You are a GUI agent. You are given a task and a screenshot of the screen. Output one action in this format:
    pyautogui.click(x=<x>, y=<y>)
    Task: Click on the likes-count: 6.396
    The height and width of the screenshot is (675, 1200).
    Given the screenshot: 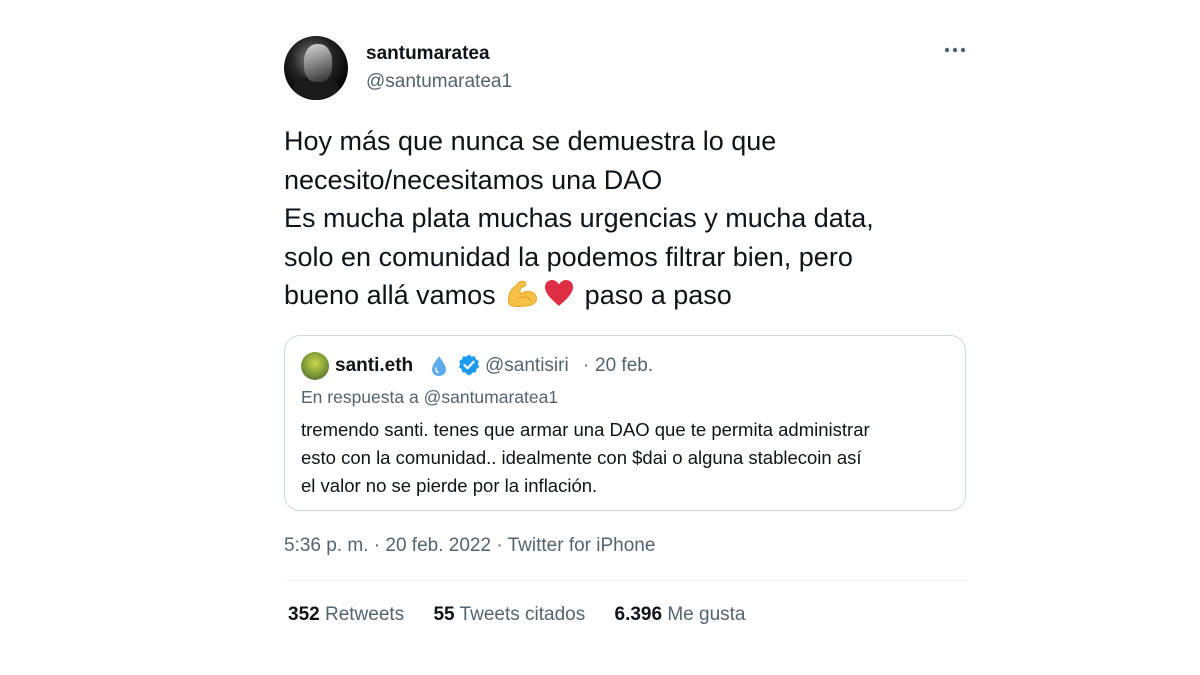 What is the action you would take?
    pyautogui.click(x=638, y=614)
    